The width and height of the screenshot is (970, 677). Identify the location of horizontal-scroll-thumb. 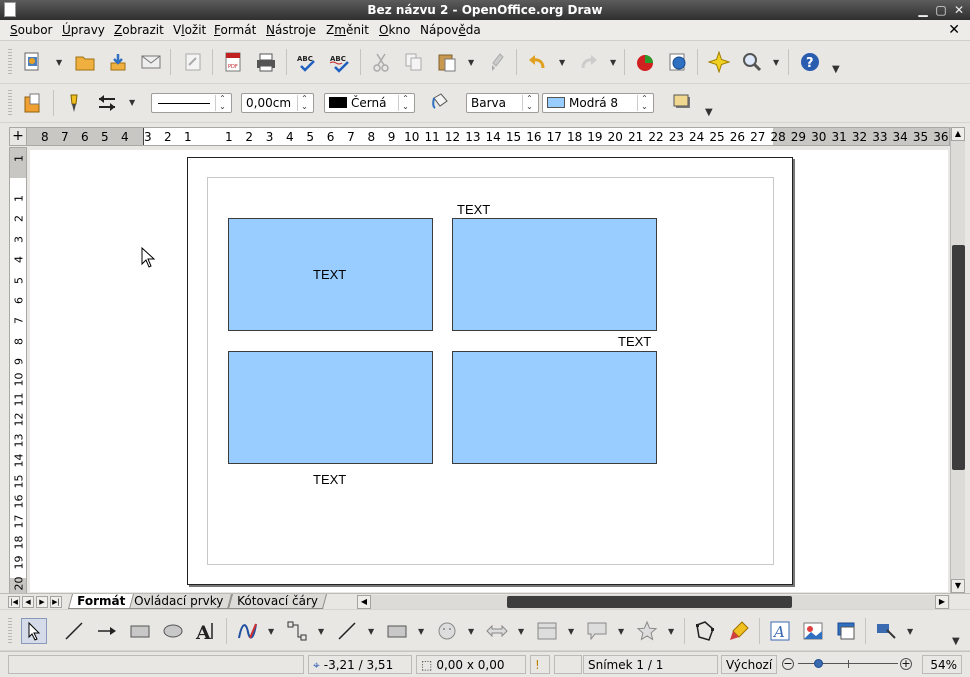
(649, 602).